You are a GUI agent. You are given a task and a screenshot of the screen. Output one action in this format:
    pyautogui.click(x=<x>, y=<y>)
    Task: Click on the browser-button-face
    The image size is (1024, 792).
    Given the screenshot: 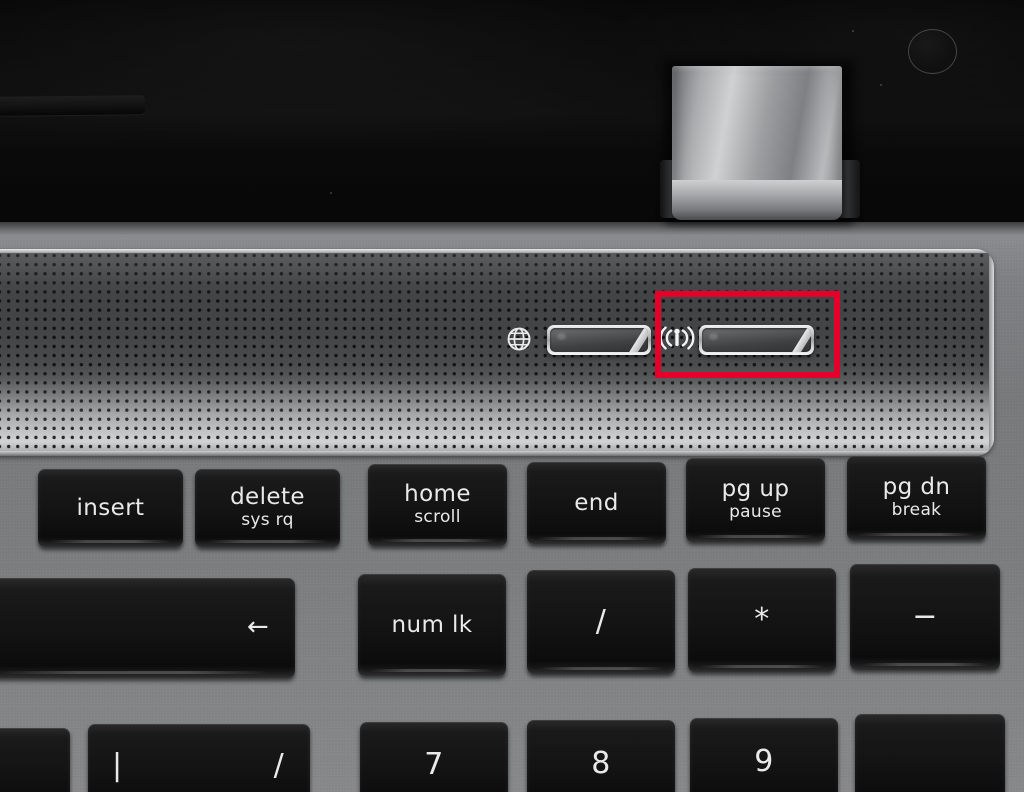 What is the action you would take?
    pyautogui.click(x=599, y=340)
    